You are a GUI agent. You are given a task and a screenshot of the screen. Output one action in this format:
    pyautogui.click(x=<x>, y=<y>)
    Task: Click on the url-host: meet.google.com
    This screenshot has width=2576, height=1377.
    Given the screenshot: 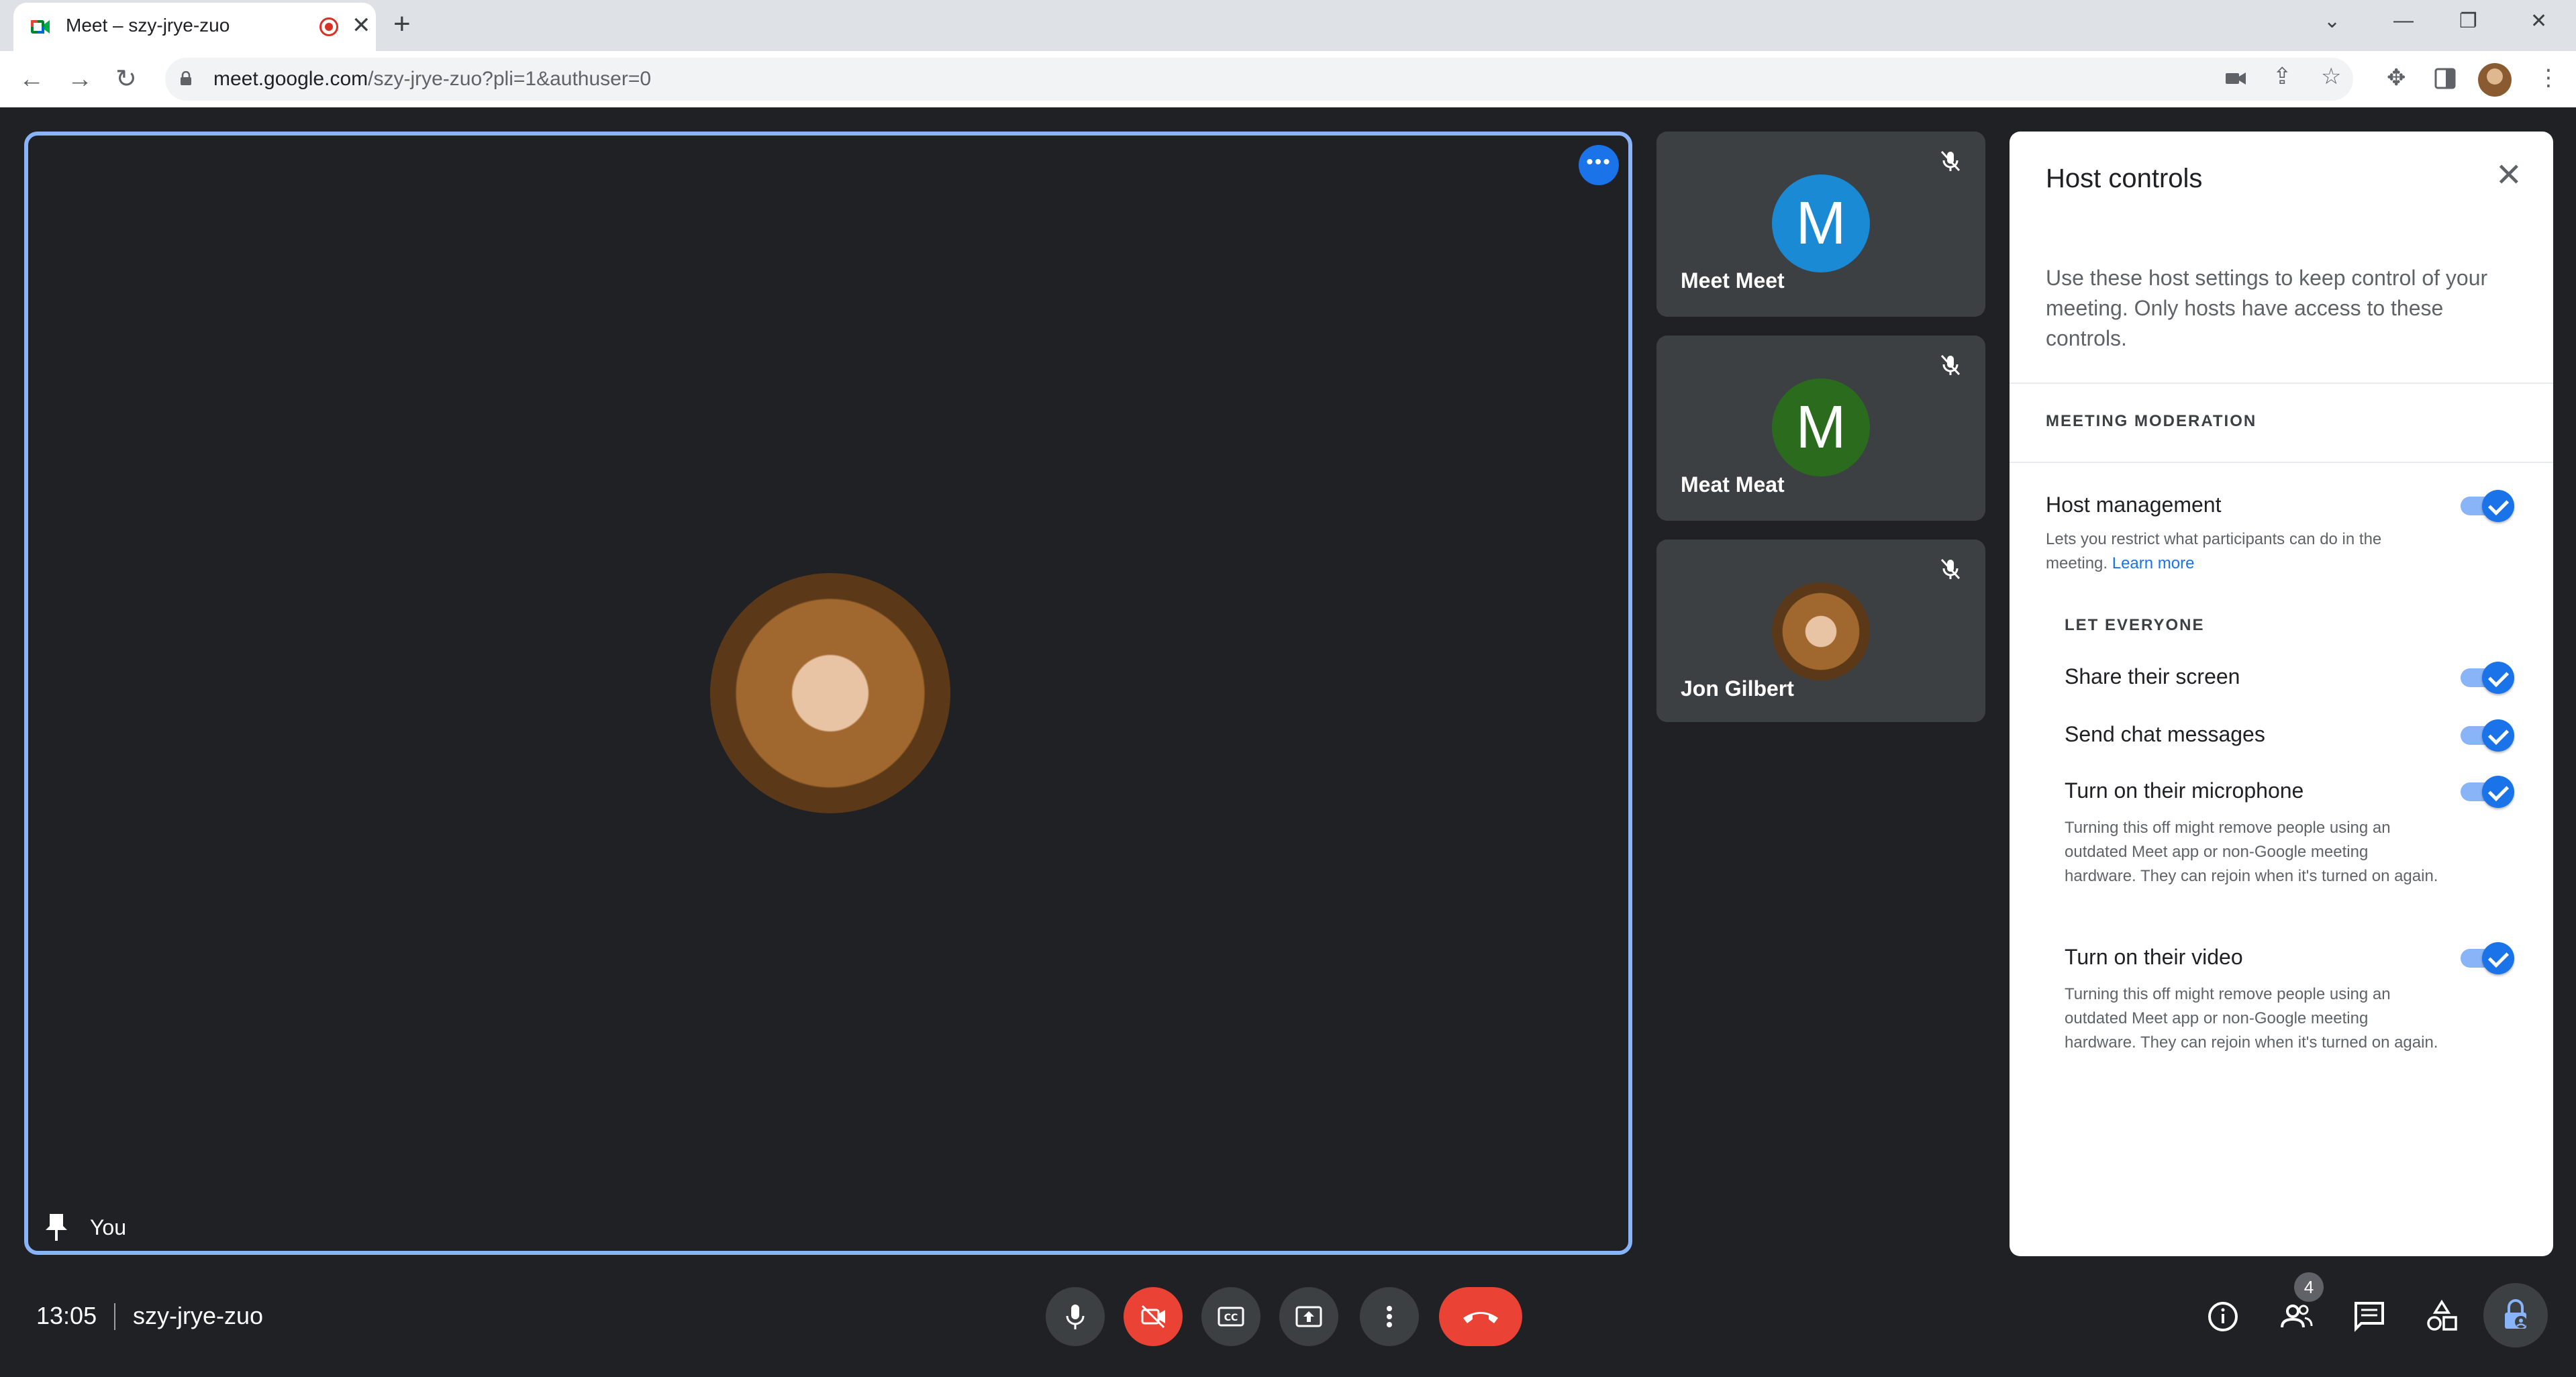 What is the action you would take?
    pyautogui.click(x=290, y=79)
    